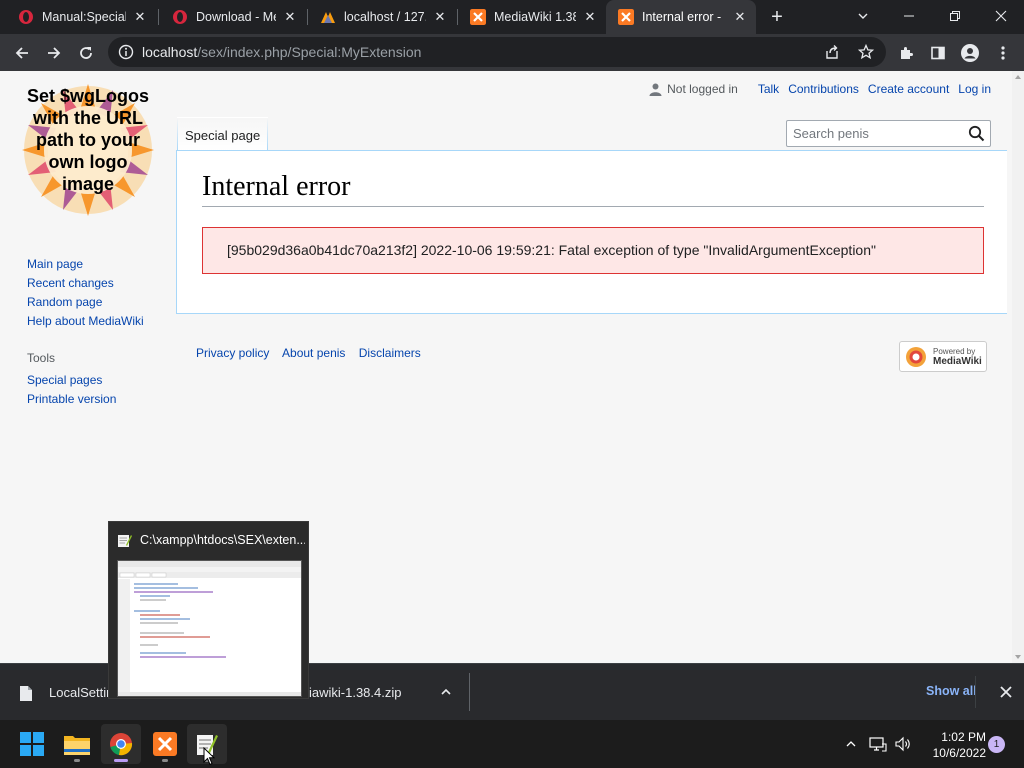 This screenshot has width=1024, height=768. Describe the element at coordinates (909, 15) in the screenshot. I see `minimize-button` at that location.